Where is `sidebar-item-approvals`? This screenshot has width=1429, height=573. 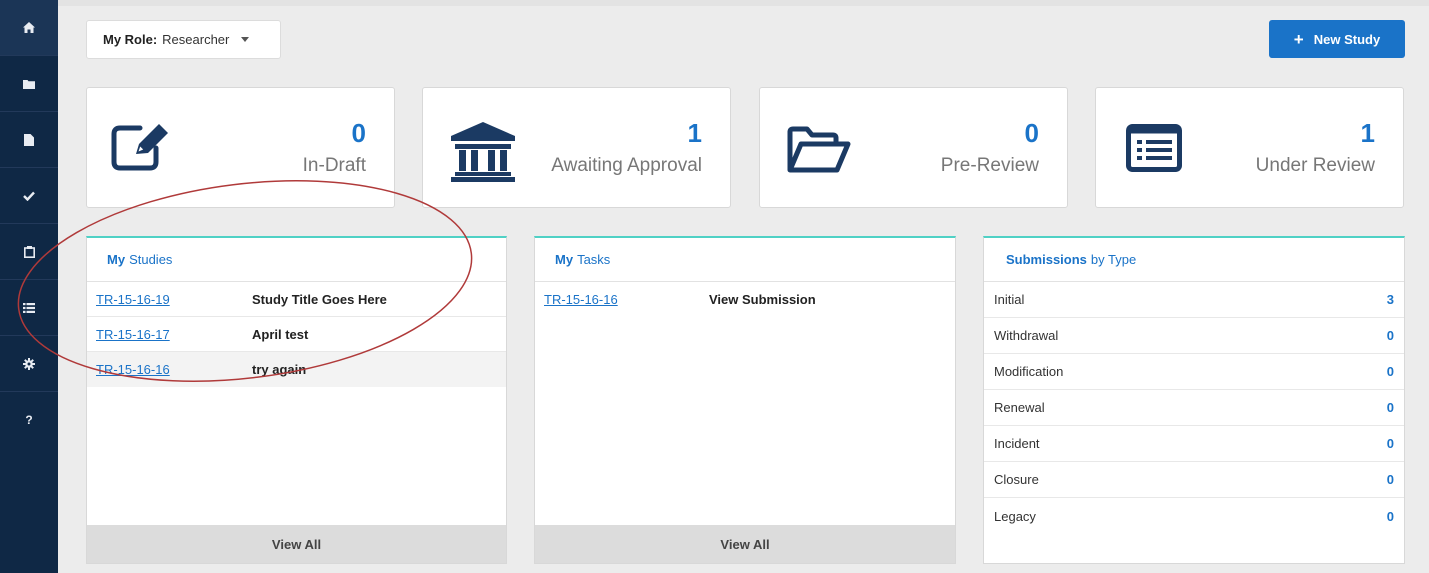 sidebar-item-approvals is located at coordinates (29, 196).